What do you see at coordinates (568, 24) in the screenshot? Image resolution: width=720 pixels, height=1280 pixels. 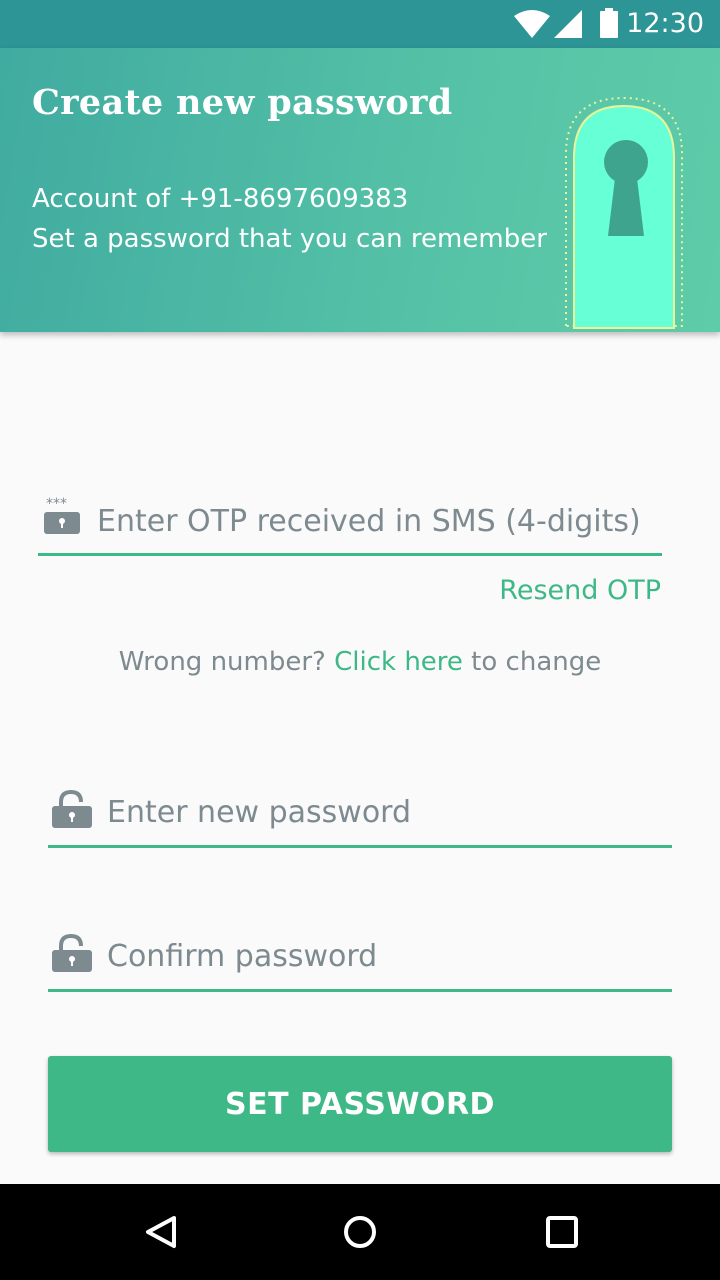 I see `signal-icon` at bounding box center [568, 24].